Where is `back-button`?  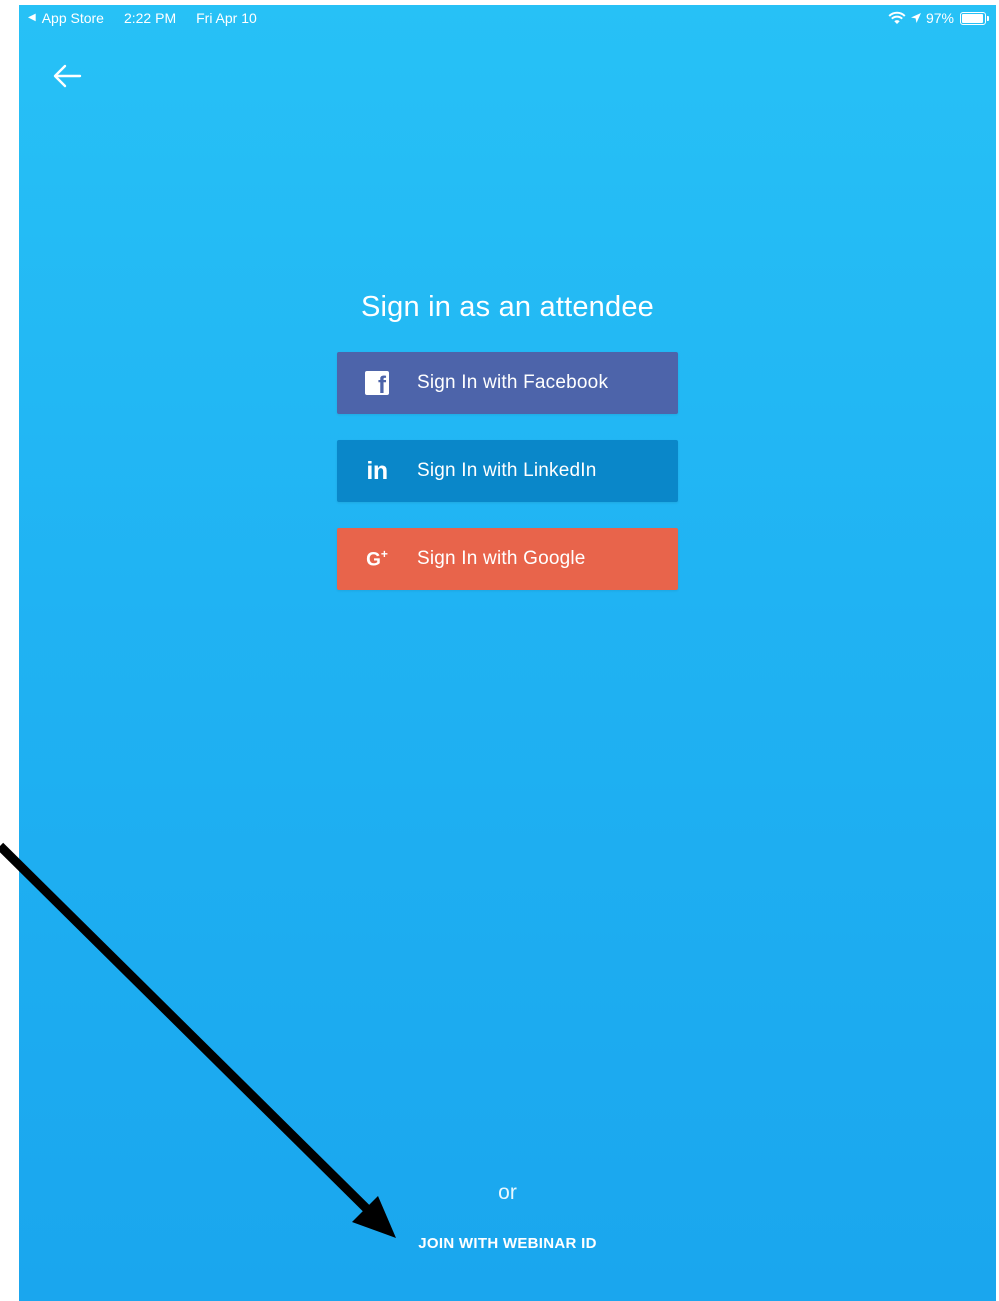
back-button is located at coordinates (69, 77).